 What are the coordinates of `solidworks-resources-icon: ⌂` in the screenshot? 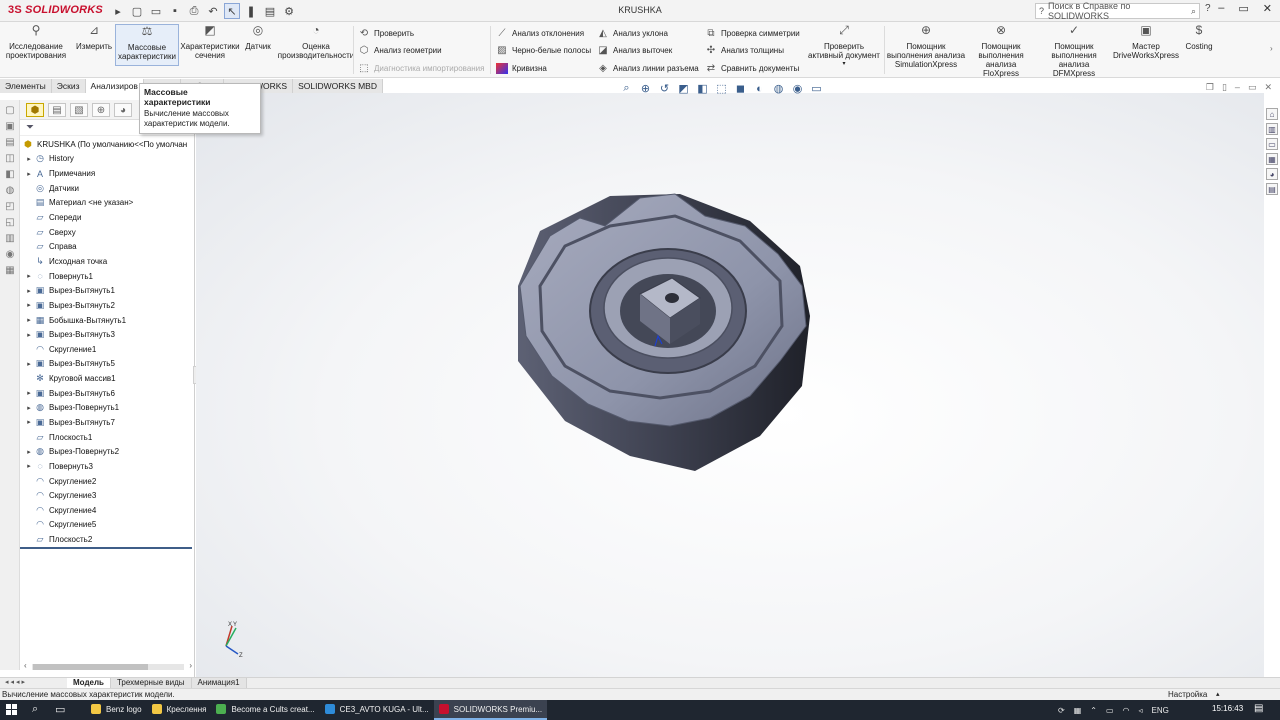 It's located at (1272, 114).